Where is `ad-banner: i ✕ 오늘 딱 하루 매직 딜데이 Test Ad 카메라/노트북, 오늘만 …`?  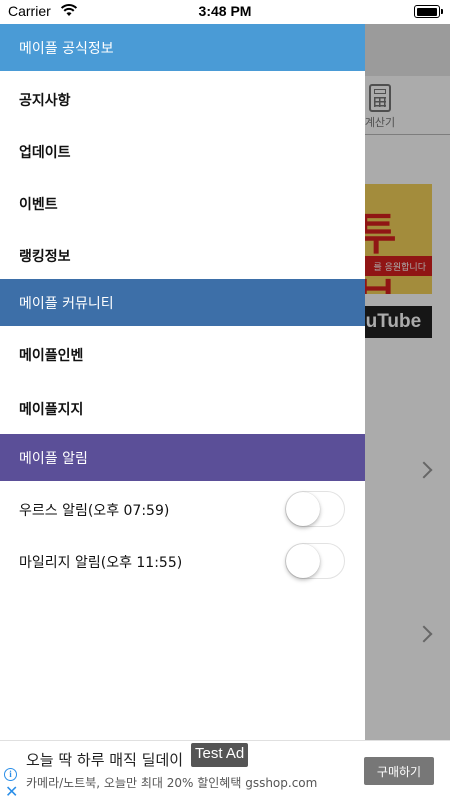 ad-banner: i ✕ 오늘 딱 하루 매직 딜데이 Test Ad 카메라/노트북, 오늘만 … is located at coordinates (225, 770).